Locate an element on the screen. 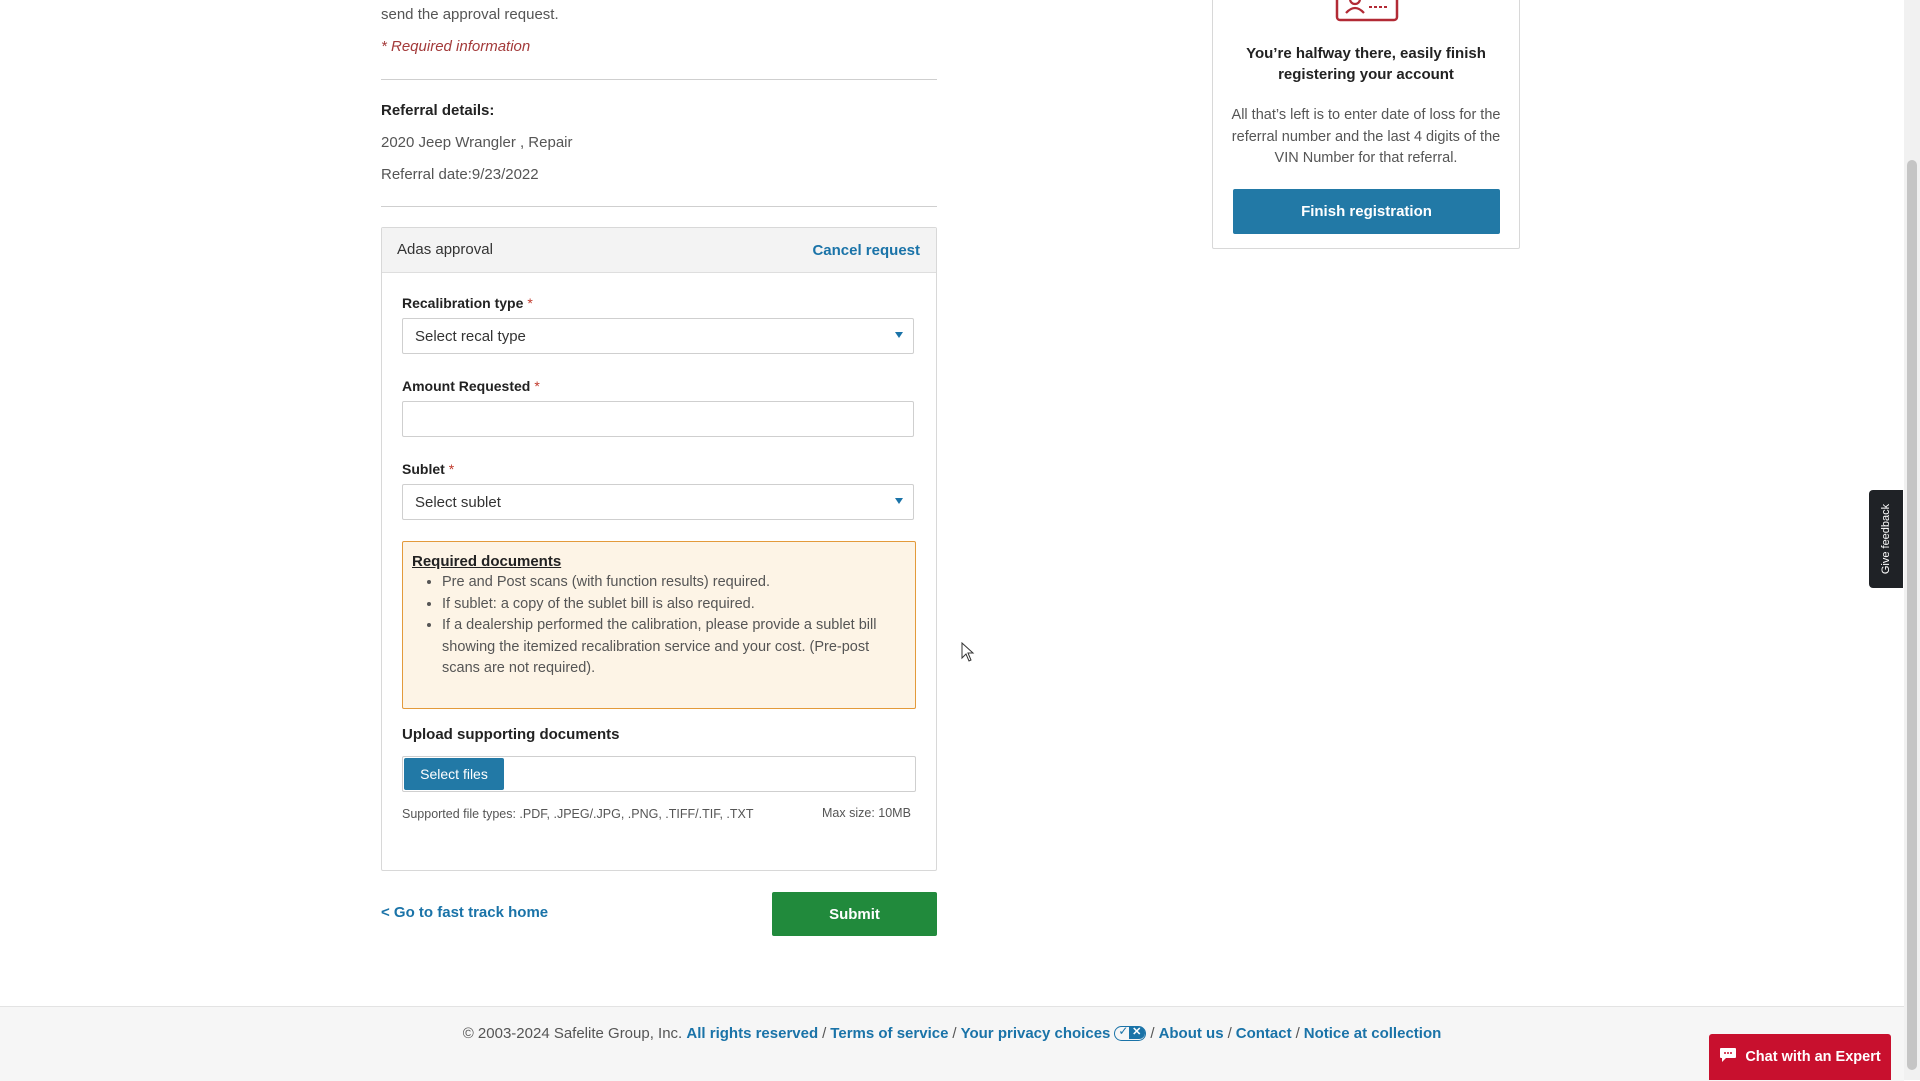 This screenshot has height=1081, width=1920. sublet-label-text: Sublet is located at coordinates (423, 469).